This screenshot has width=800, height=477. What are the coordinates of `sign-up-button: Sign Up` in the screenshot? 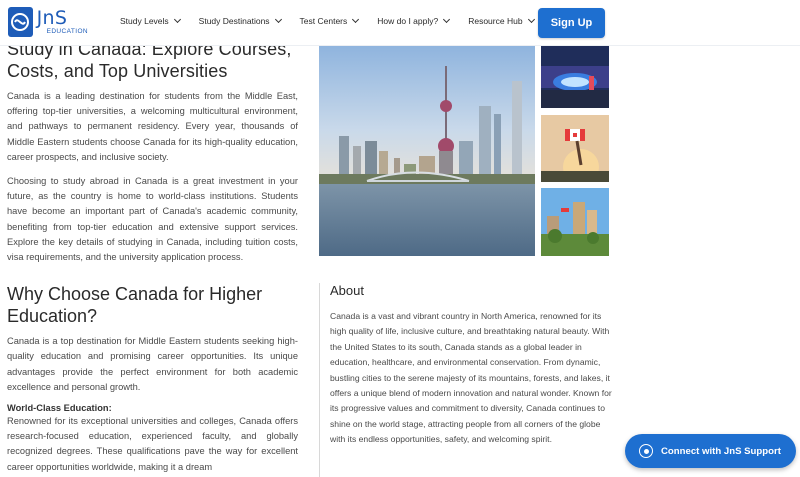 It's located at (571, 23).